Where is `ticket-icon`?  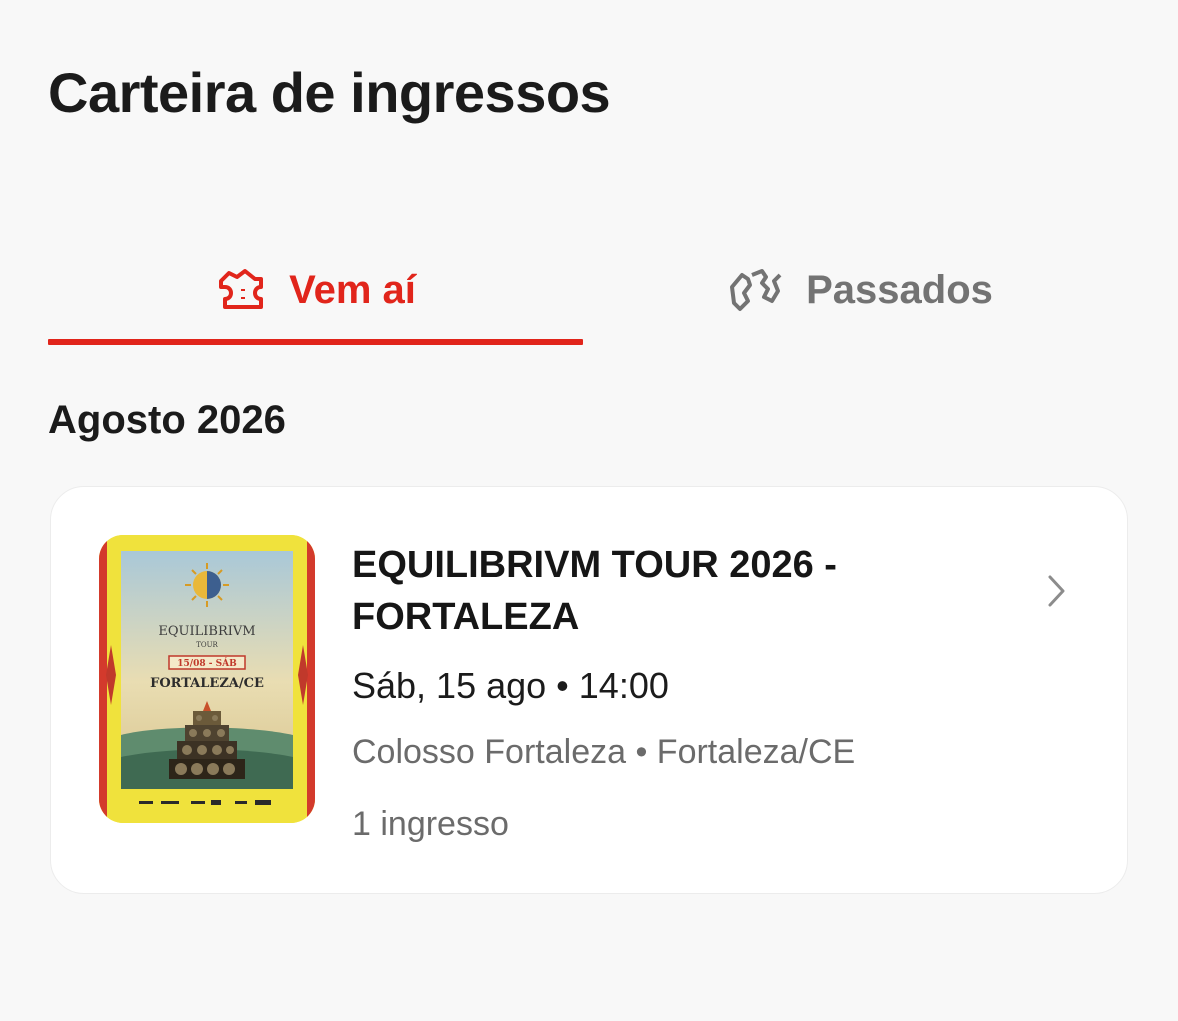 ticket-icon is located at coordinates (241, 290).